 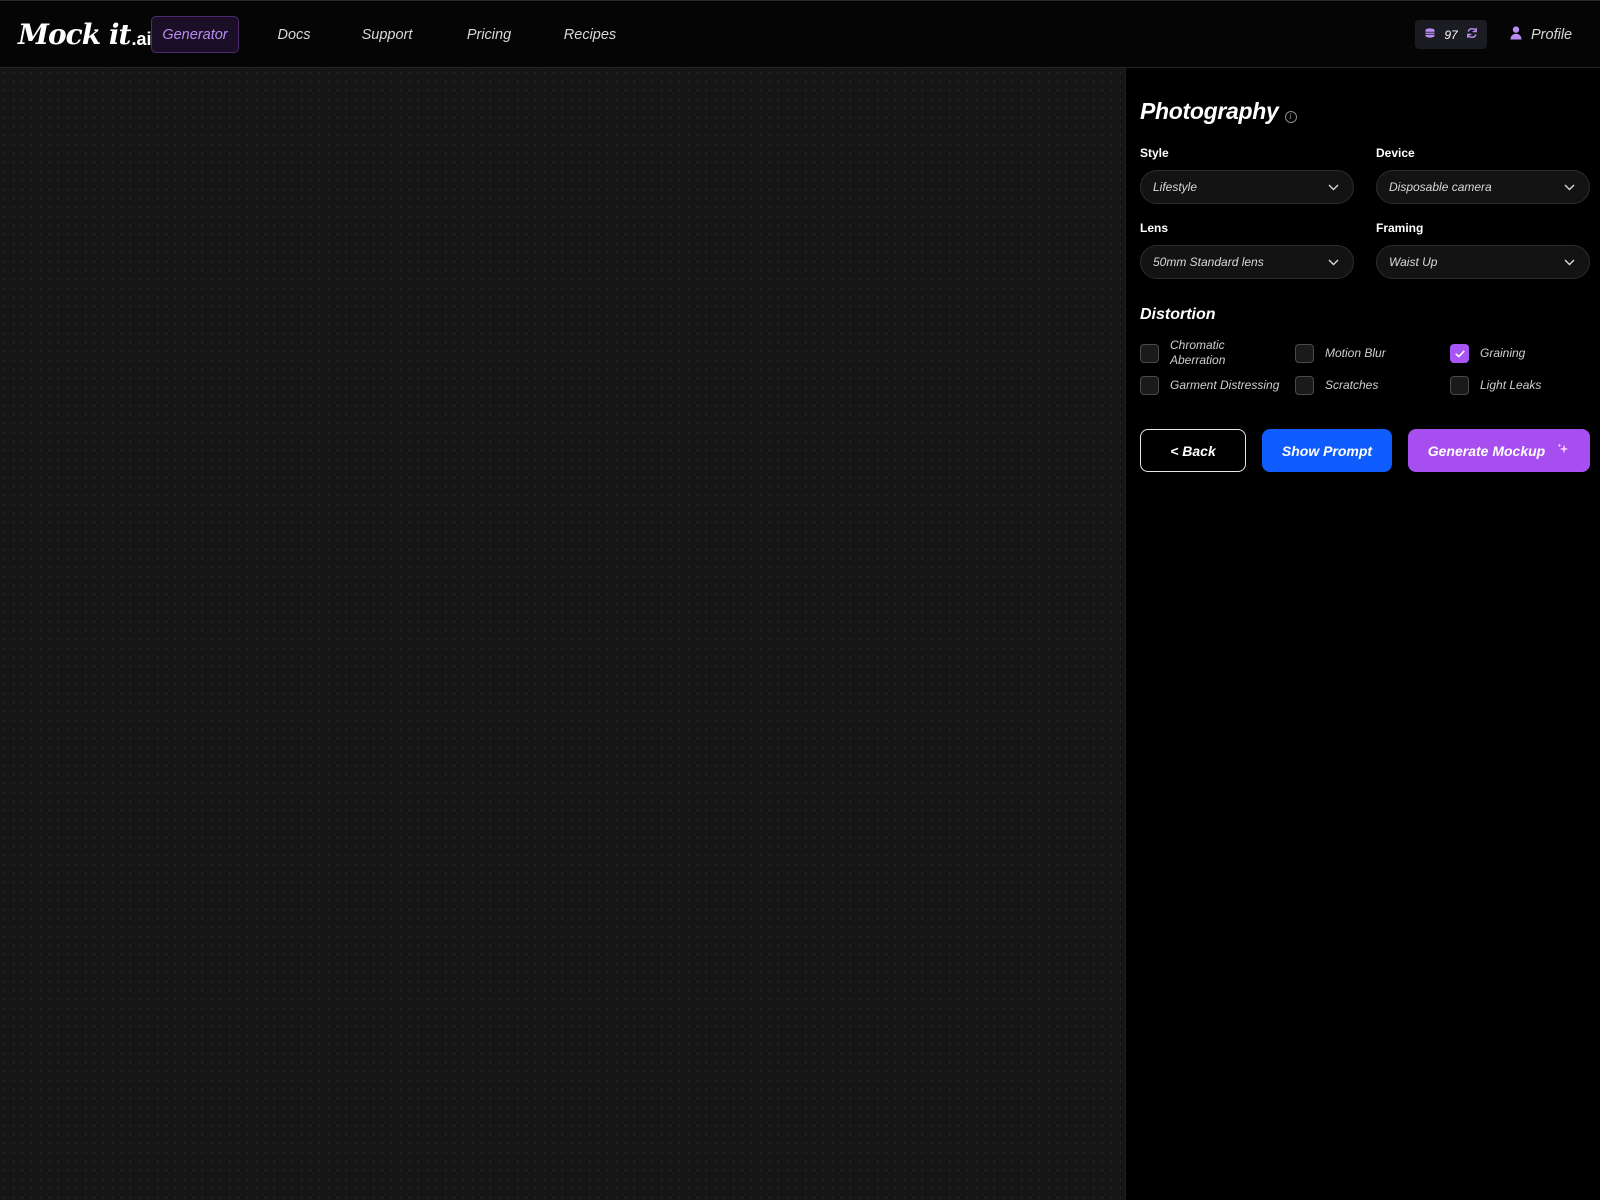 I want to click on style-select: Lifestyle, so click(x=1247, y=187).